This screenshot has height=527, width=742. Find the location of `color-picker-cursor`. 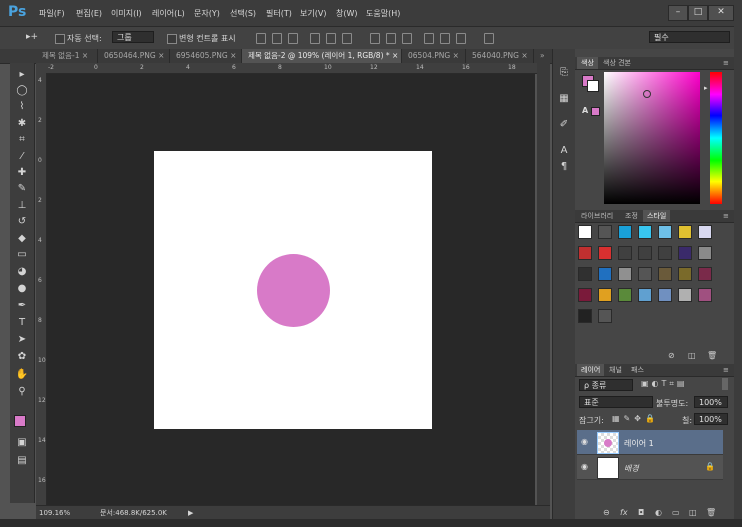

color-picker-cursor is located at coordinates (647, 94).